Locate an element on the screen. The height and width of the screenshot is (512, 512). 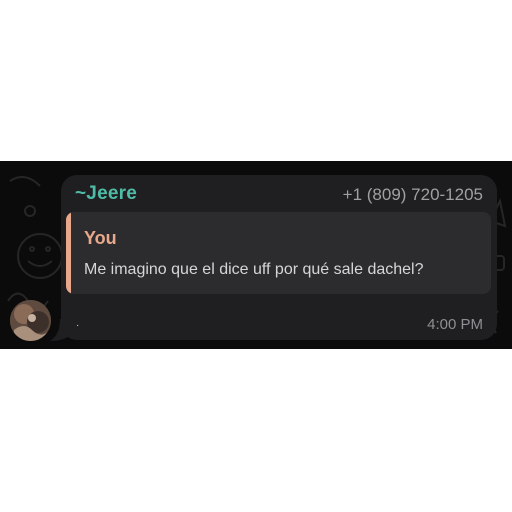
quote-accent-bar is located at coordinates (68, 253).